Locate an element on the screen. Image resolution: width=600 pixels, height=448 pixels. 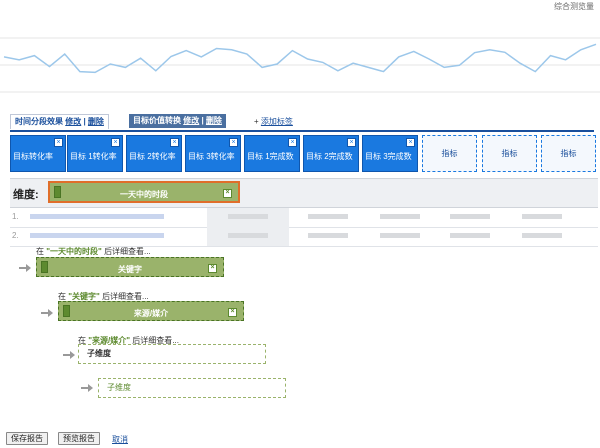
metric-card: × 目标转化率 is located at coordinates (38, 153).